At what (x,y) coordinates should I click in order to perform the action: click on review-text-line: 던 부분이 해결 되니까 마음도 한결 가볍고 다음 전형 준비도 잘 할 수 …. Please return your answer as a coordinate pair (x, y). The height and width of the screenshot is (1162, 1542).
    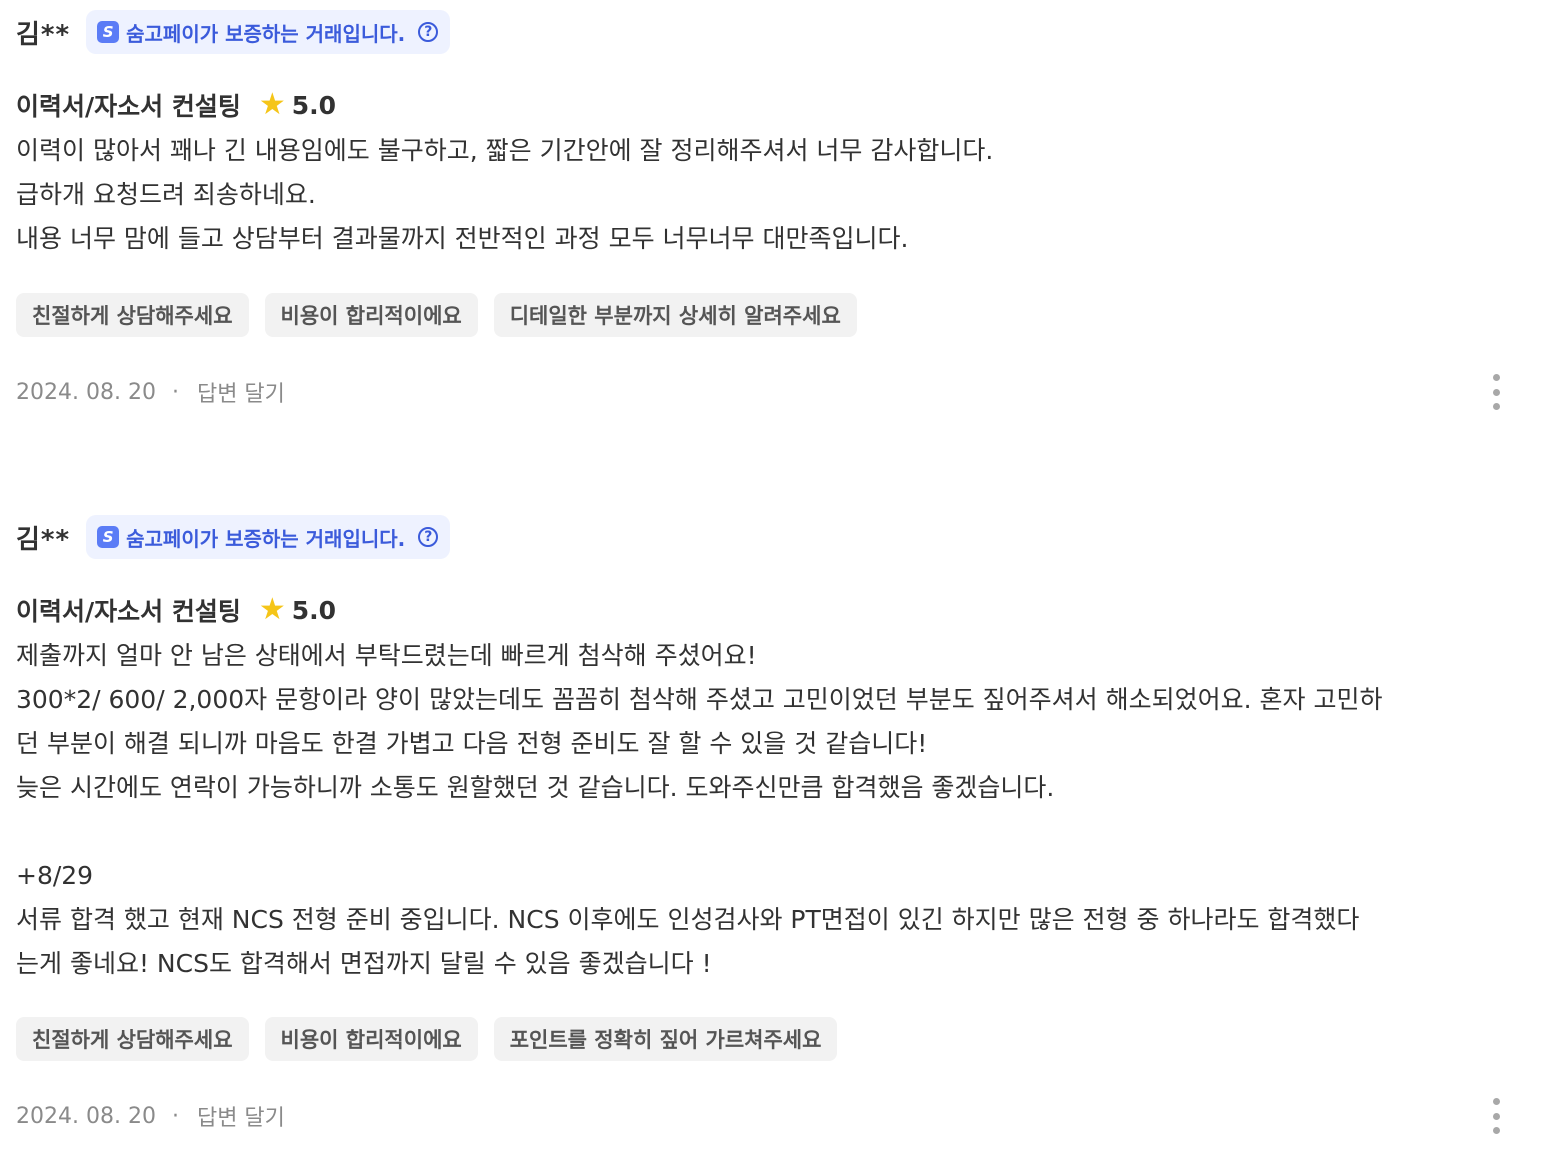
    Looking at the image, I should click on (472, 743).